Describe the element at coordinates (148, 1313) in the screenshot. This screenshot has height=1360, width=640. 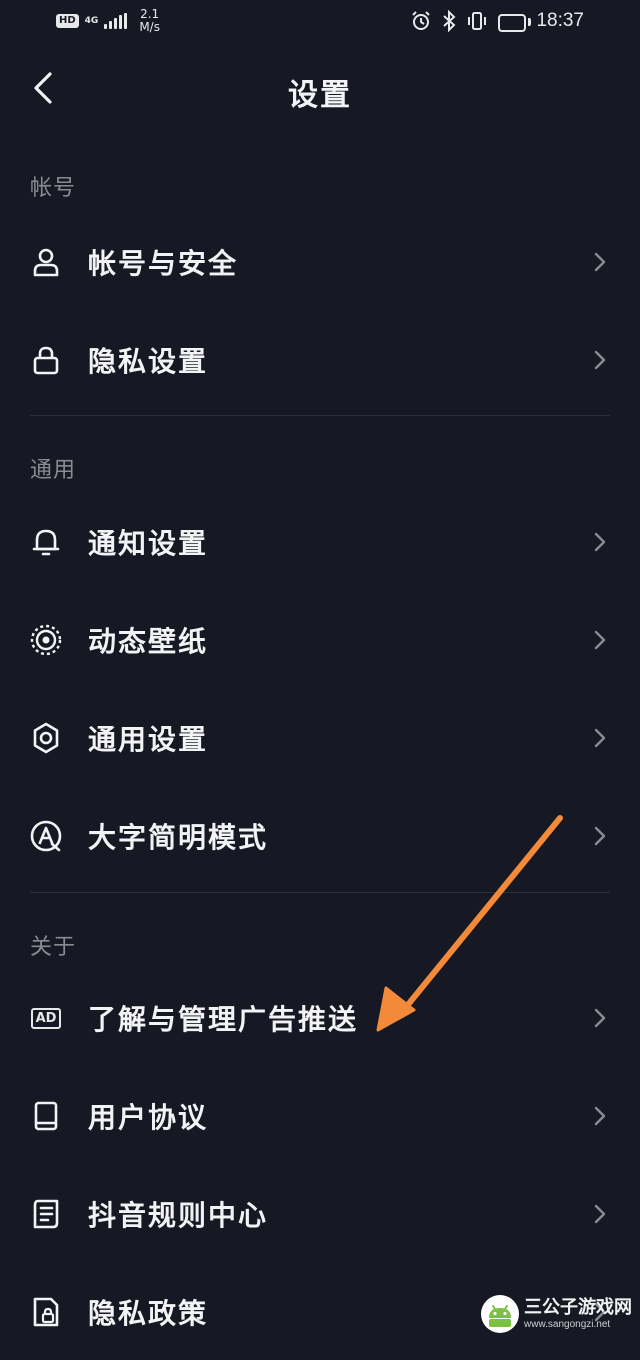
I see `settings-item-label: 隐私政策` at that location.